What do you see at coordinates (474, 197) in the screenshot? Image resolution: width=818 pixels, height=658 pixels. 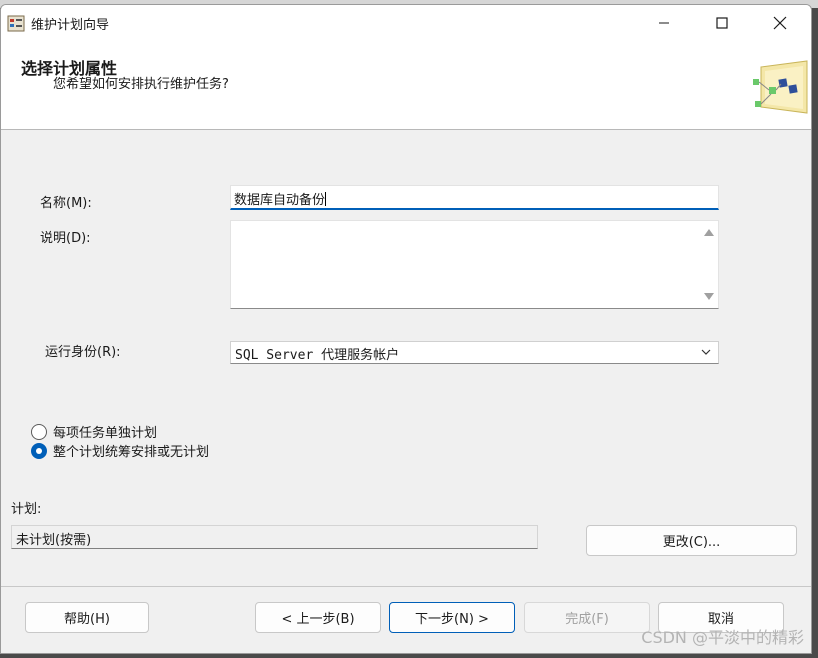 I see `name-input: 数据库自动备份` at bounding box center [474, 197].